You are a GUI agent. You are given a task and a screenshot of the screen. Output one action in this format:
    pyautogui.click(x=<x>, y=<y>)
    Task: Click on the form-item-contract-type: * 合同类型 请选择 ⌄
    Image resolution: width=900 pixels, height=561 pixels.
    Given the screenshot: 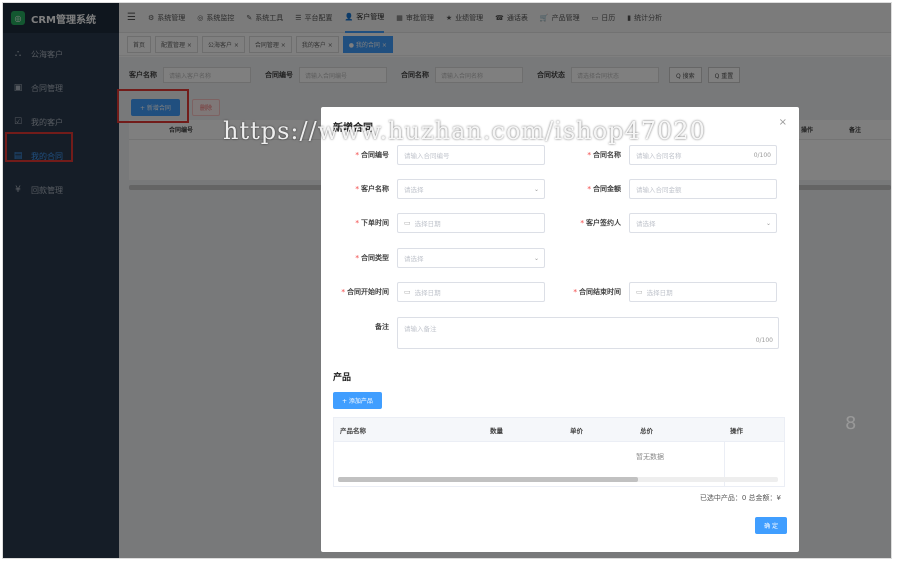 What is the action you would take?
    pyautogui.click(x=438, y=258)
    